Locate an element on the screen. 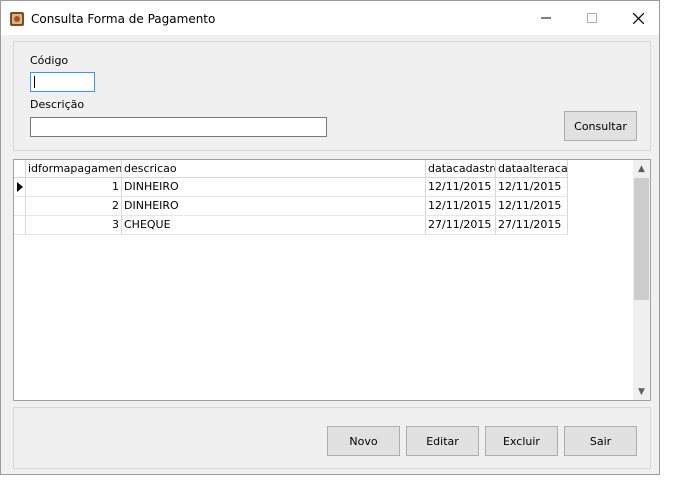 The width and height of the screenshot is (673, 481). cell-idformapagamento: 2 is located at coordinates (74, 206).